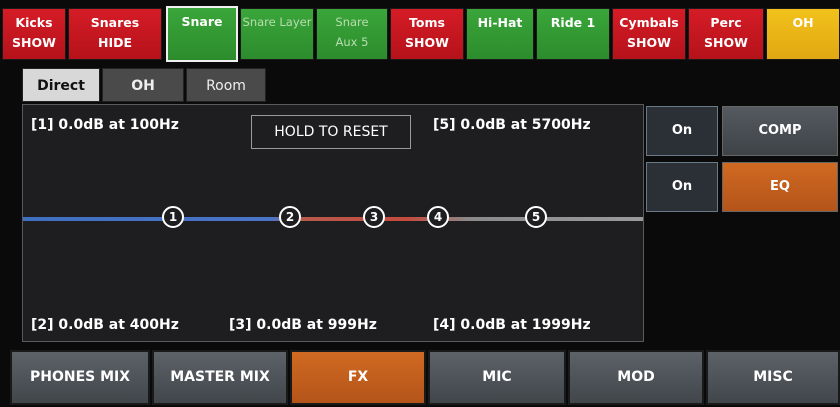  Describe the element at coordinates (333, 219) in the screenshot. I see `eq-curve` at that location.